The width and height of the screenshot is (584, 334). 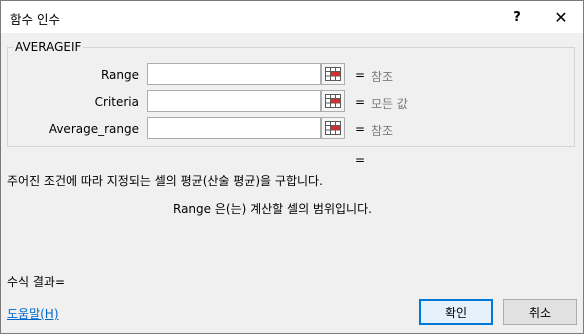 What do you see at coordinates (382, 131) in the screenshot?
I see `average-range-result: 참조` at bounding box center [382, 131].